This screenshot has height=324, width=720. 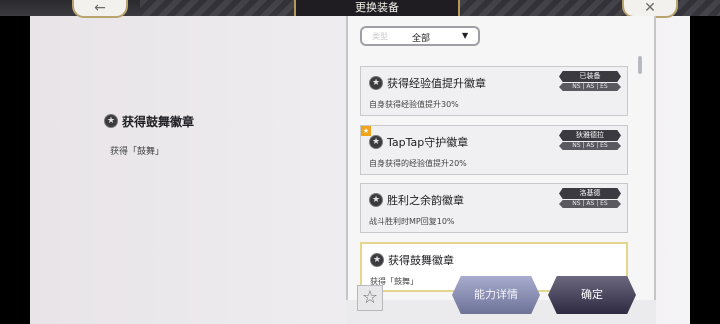 What do you see at coordinates (590, 76) in the screenshot?
I see `equipped-status-tag: 已装备` at bounding box center [590, 76].